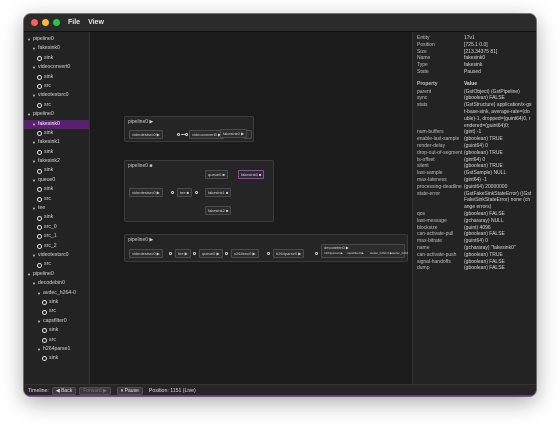 The image size is (560, 426). Describe the element at coordinates (423, 268) in the screenshot. I see `property-key: dump` at that location.